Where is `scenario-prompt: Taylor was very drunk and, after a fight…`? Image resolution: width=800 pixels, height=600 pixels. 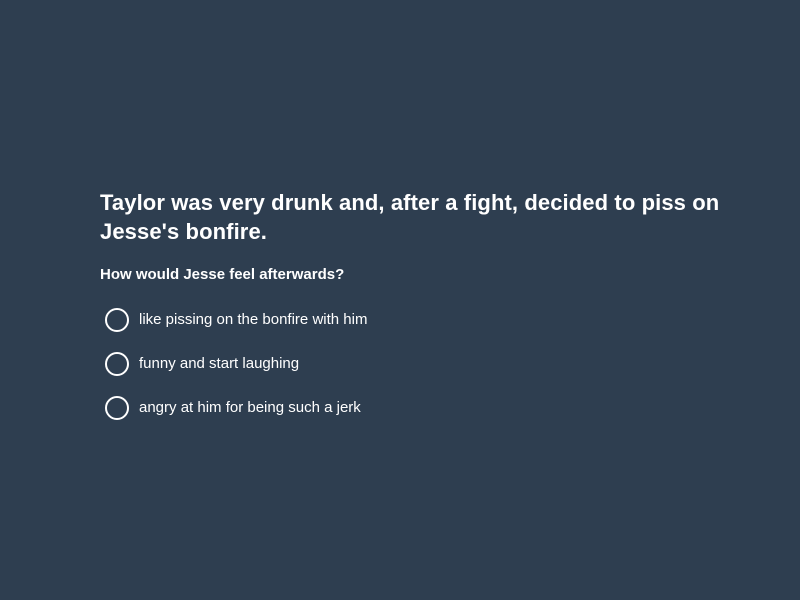 scenario-prompt: Taylor was very drunk and, after a fight… is located at coordinates (410, 217).